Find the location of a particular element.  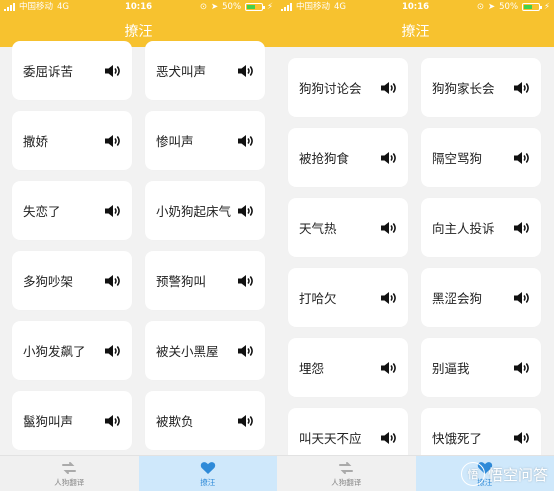

sound-card: 狗狗讨论会 is located at coordinates (348, 87).